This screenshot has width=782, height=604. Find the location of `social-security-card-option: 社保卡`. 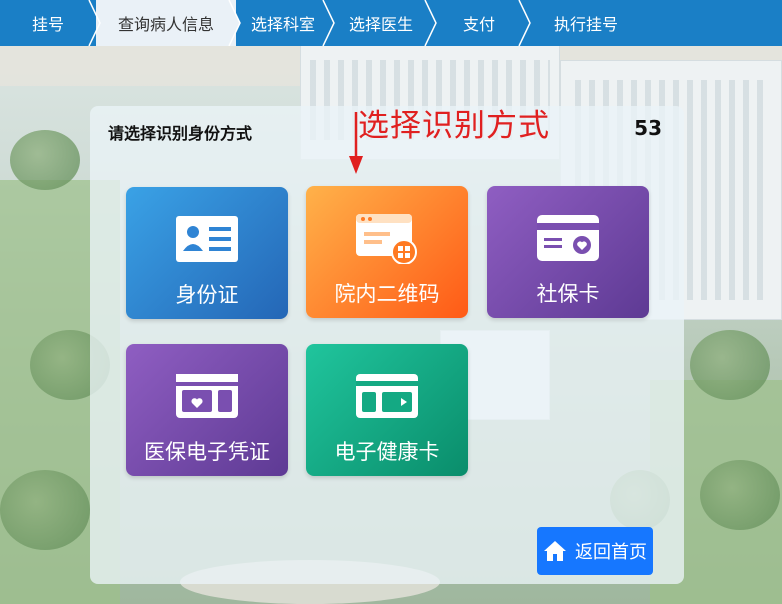

social-security-card-option: 社保卡 is located at coordinates (568, 252).